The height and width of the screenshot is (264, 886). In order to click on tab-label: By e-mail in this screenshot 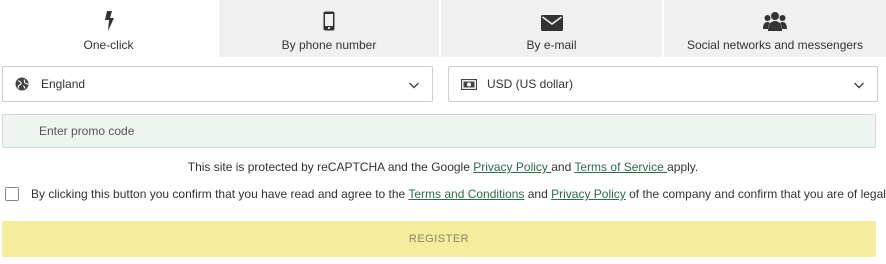, I will do `click(551, 45)`.